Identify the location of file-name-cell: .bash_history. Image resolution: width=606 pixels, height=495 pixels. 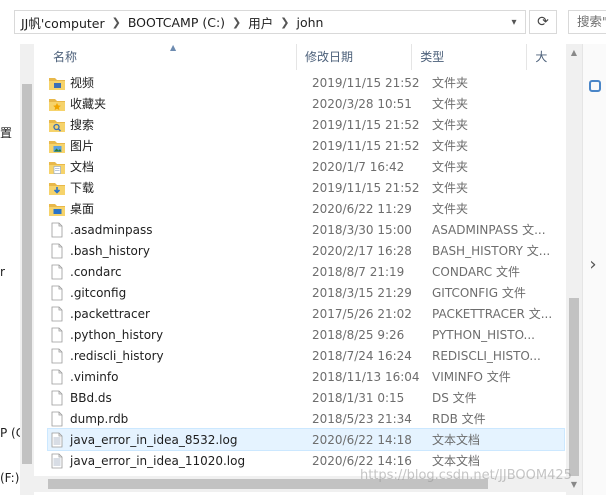
(177, 251).